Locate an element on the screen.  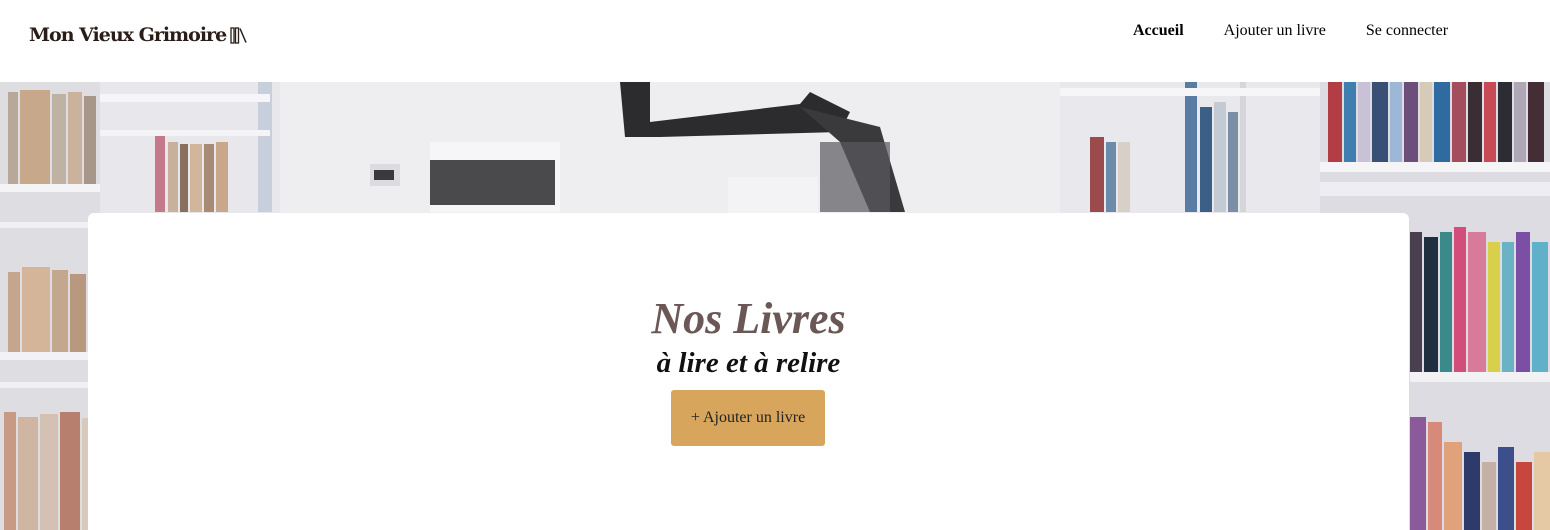
page-subtitle: à lire et à relire is located at coordinates (748, 363).